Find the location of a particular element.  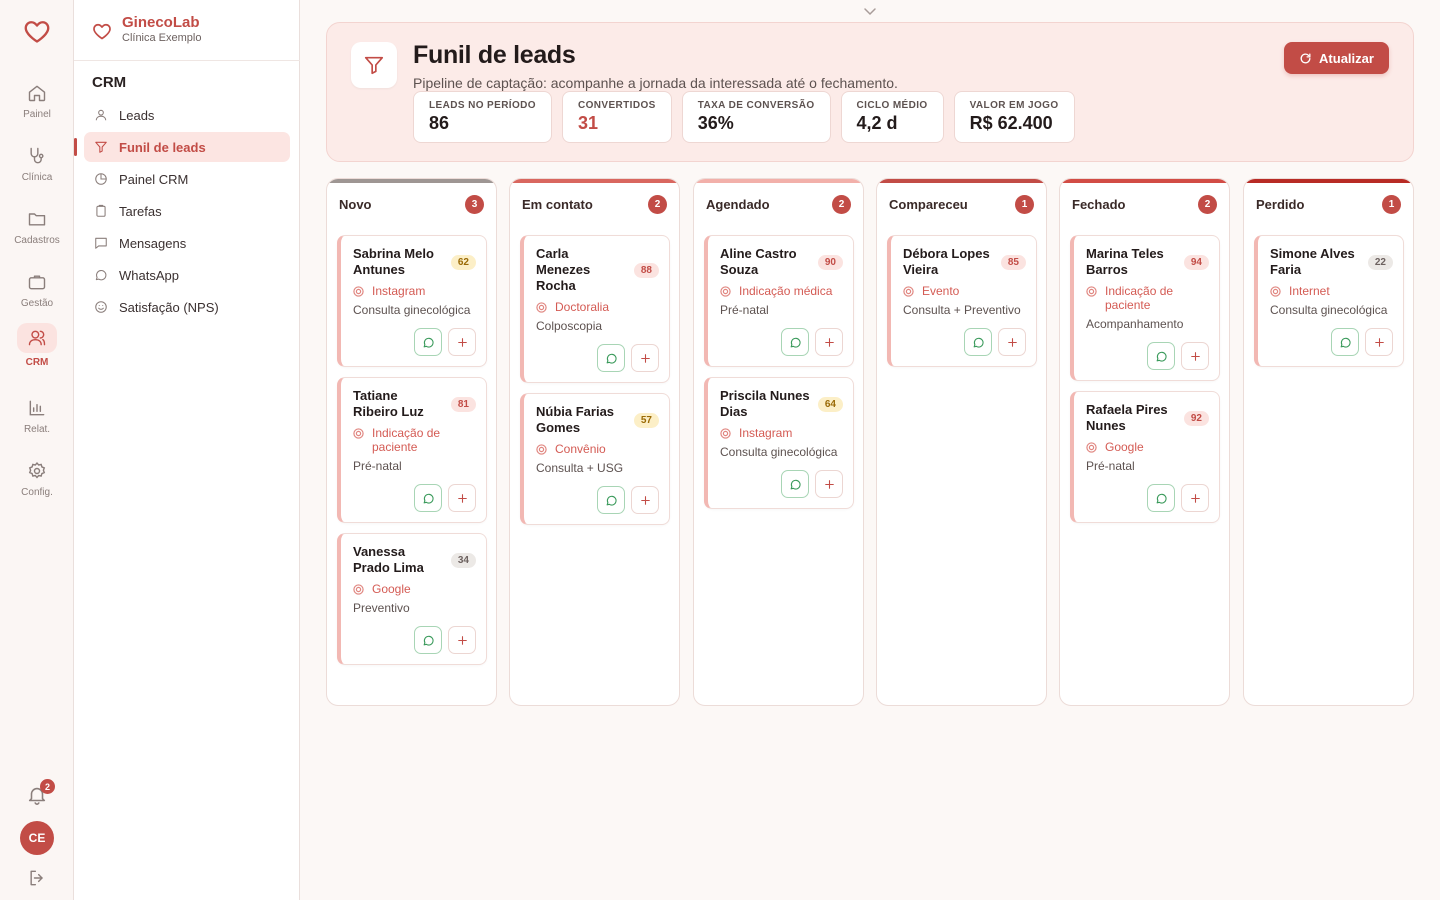

column-title: Agendado is located at coordinates (738, 204).